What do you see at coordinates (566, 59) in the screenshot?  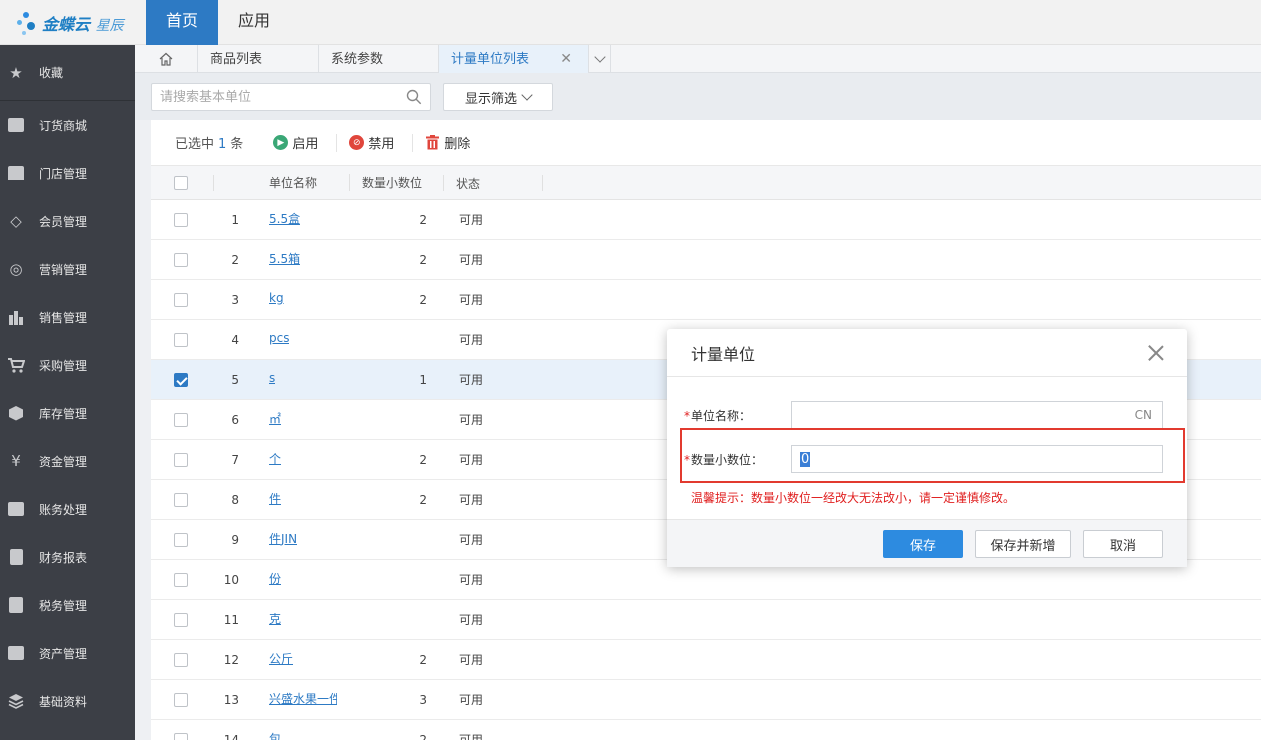 I see `close-icon: ✕` at bounding box center [566, 59].